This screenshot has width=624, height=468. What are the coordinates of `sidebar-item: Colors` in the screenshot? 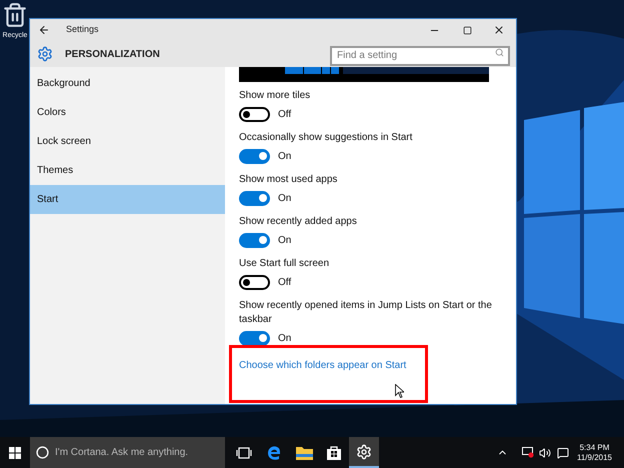 It's located at (127, 112).